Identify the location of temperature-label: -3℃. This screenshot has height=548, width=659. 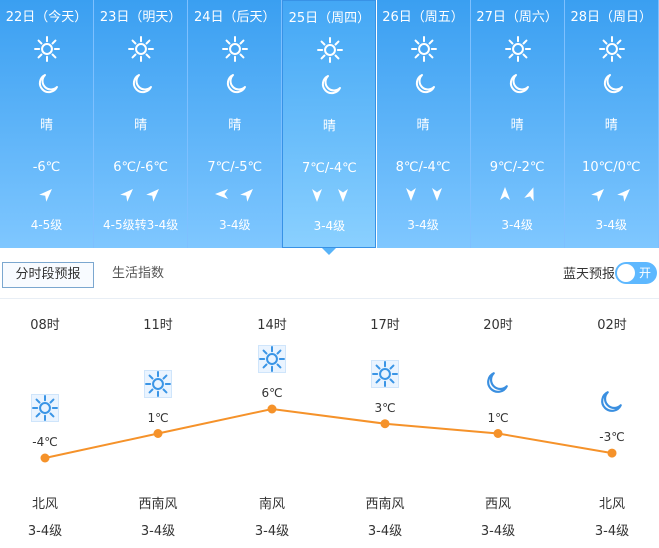
(612, 437).